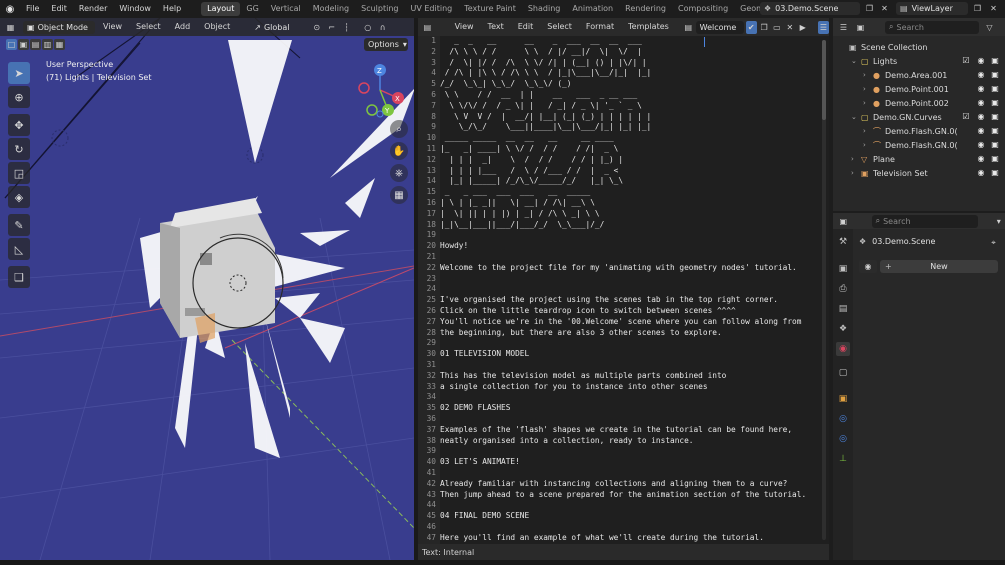  What do you see at coordinates (823, 27) in the screenshot?
I see `sidebar-toggle-icon: ☰` at bounding box center [823, 27].